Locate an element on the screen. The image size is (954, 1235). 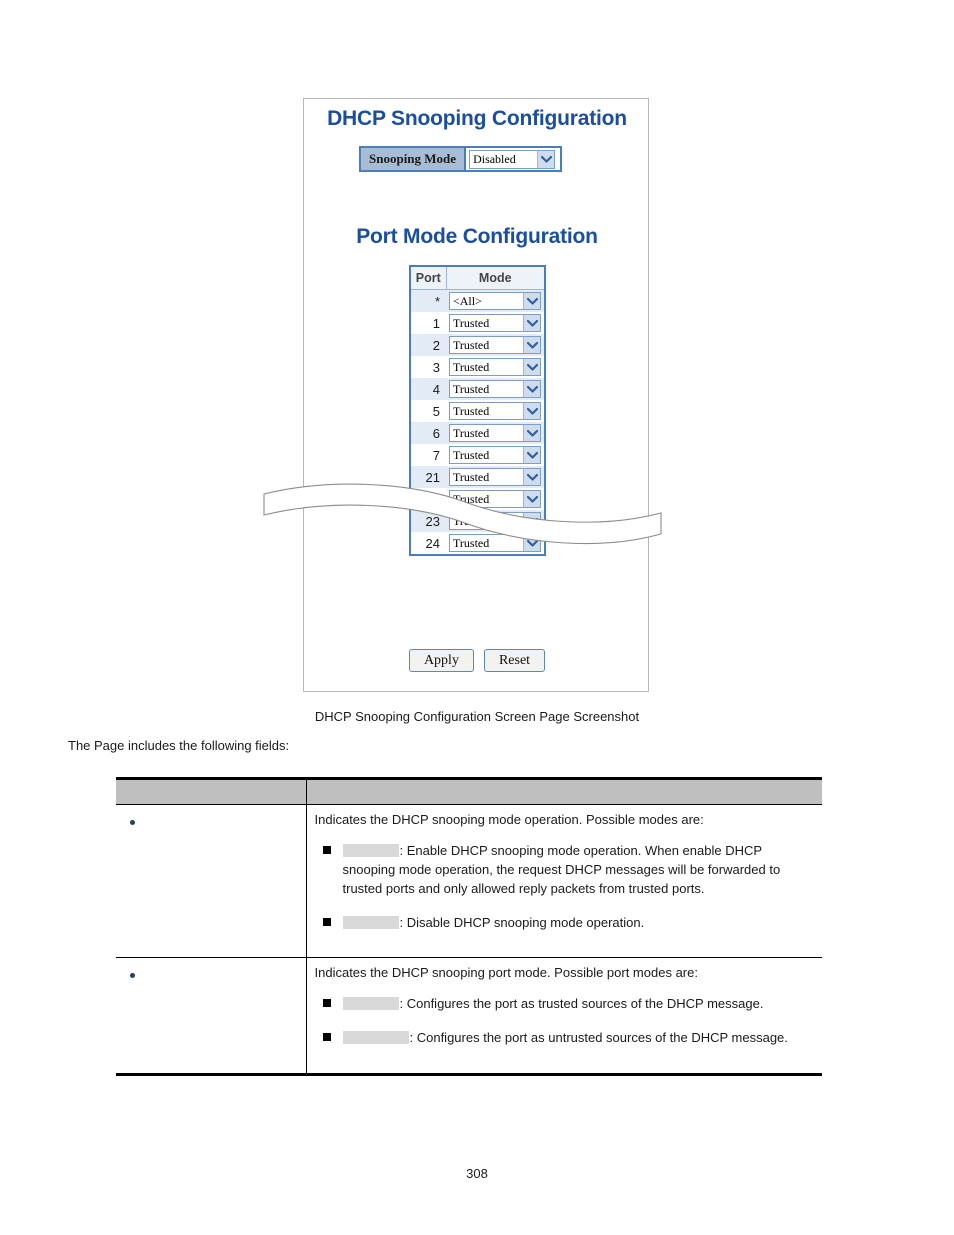
column-header-object is located at coordinates (211, 791).